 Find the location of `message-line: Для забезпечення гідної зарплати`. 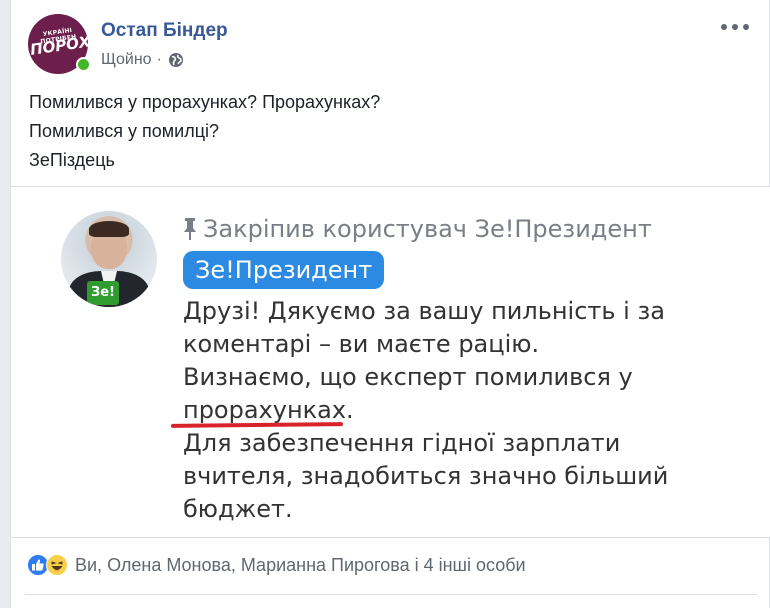

message-line: Для забезпечення гідної зарплати is located at coordinates (402, 443).